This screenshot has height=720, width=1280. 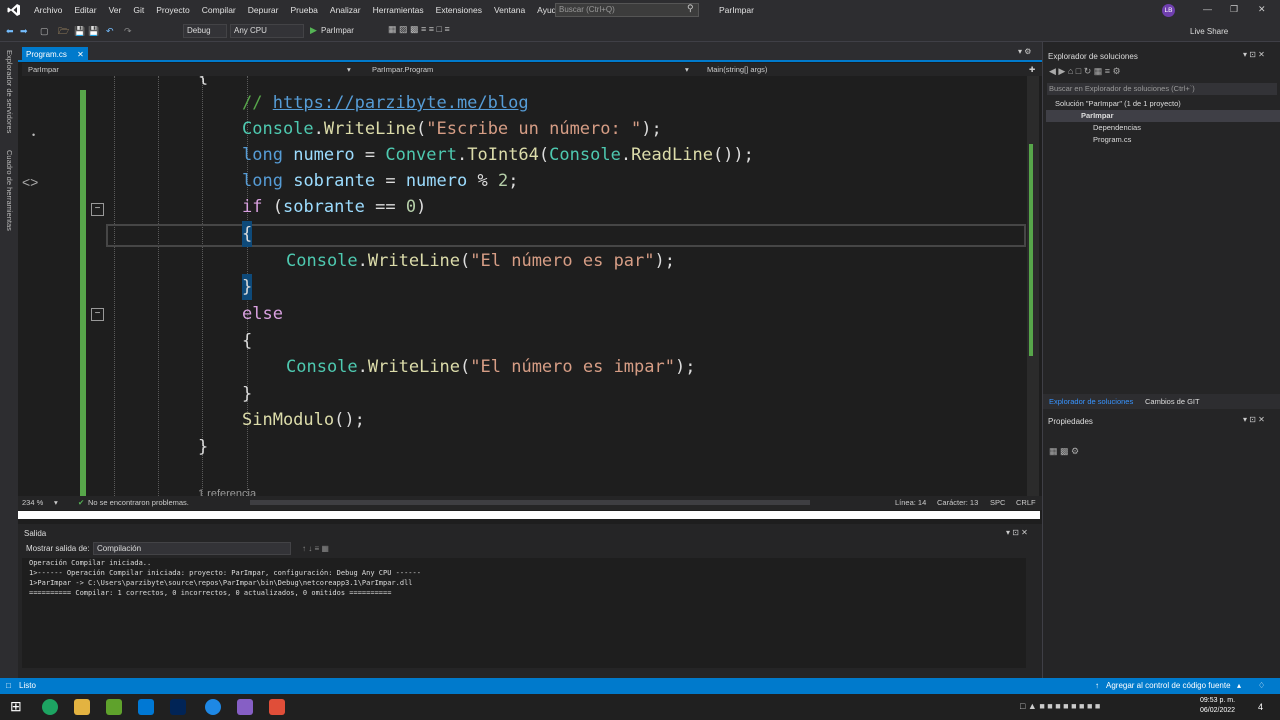 I want to click on toolbar-icon-group: ▦ ▨ ▩ ≡ ≡ □ ≡, so click(x=419, y=29).